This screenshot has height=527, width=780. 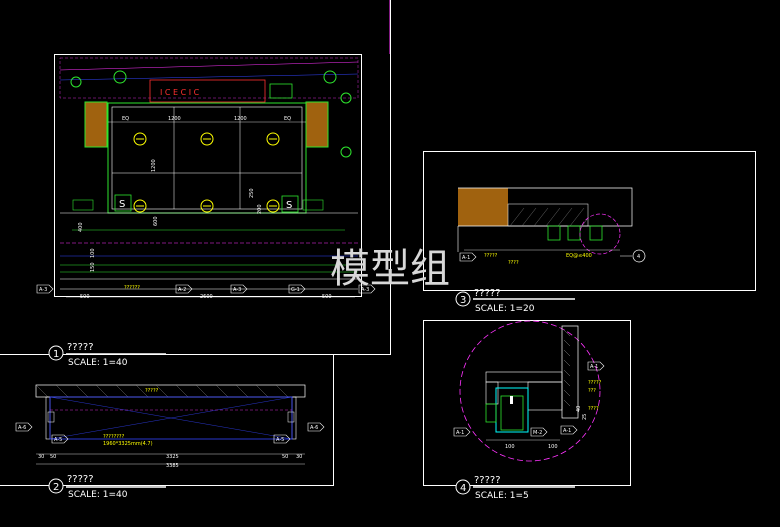 What do you see at coordinates (98, 363) in the screenshot?
I see `view1-scale: SCALE: 1=40` at bounding box center [98, 363].